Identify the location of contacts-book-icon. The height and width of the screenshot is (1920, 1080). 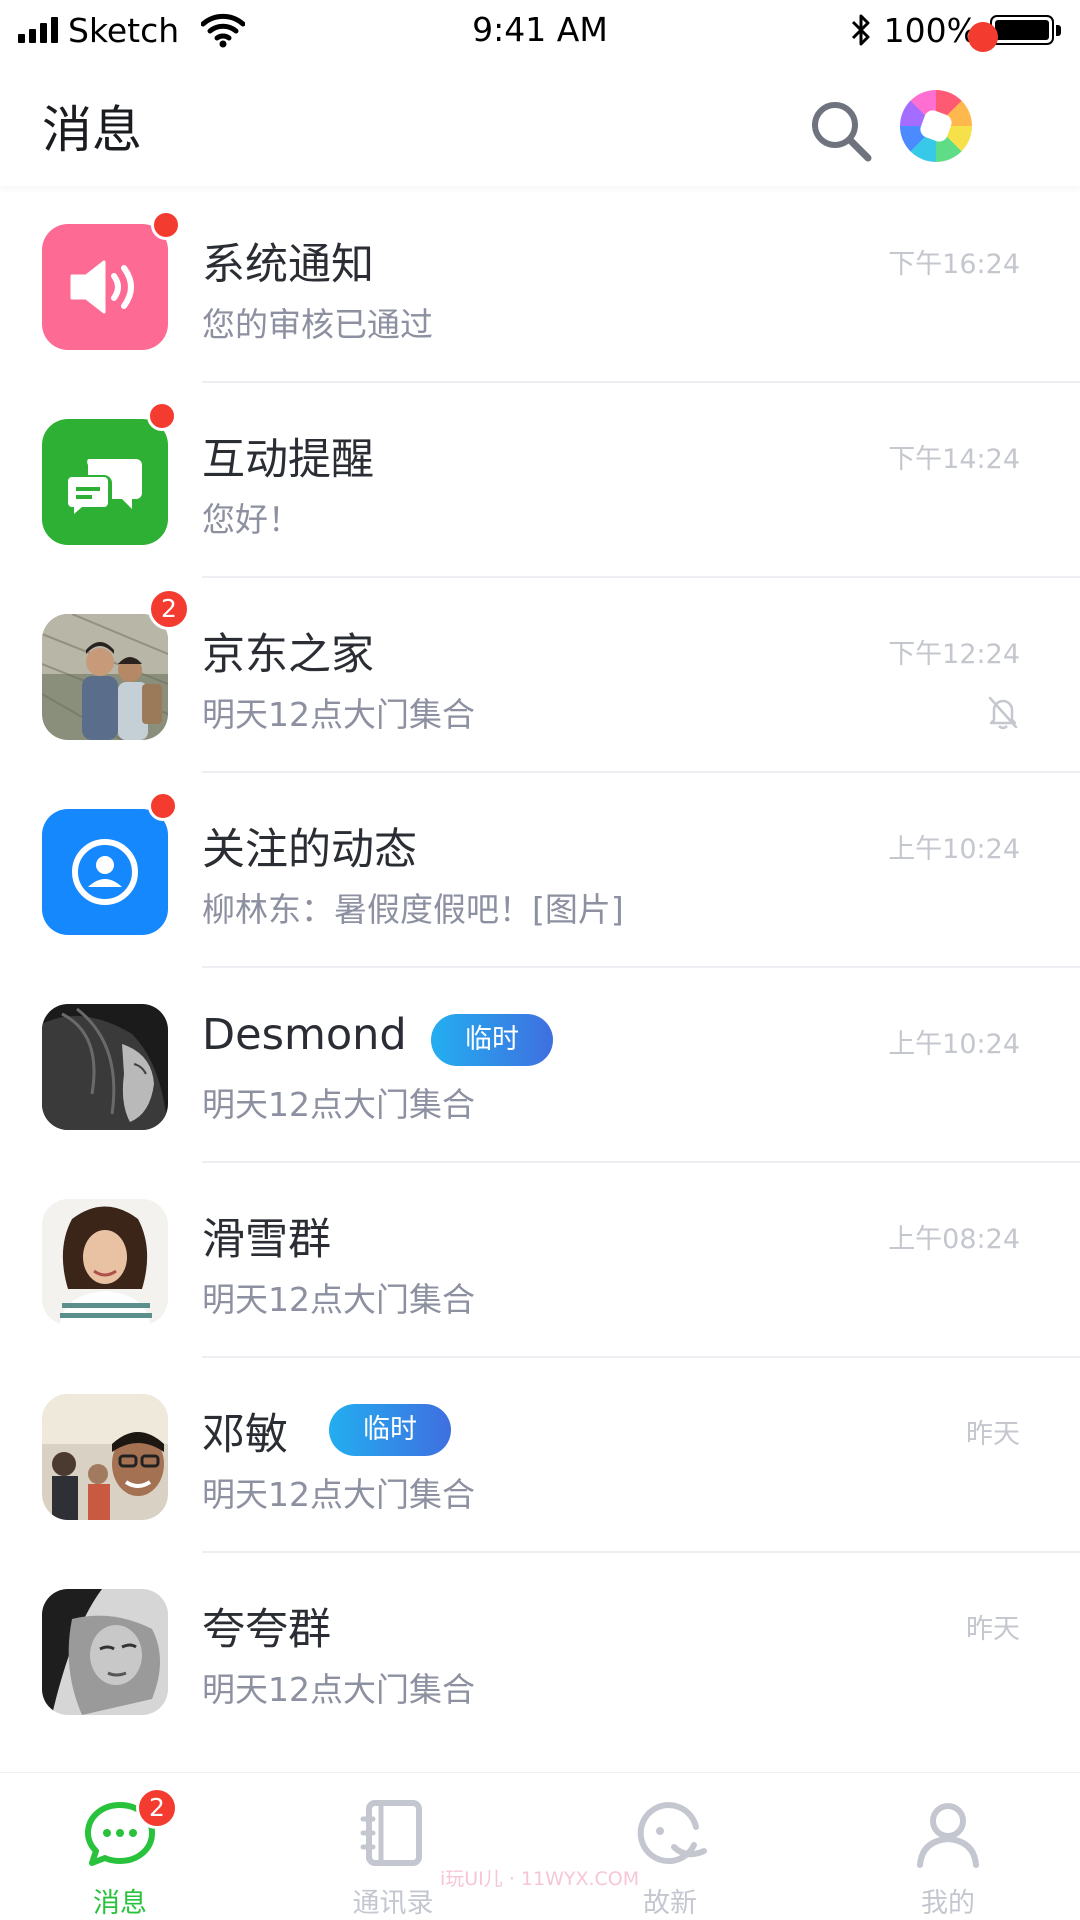
(391, 1833).